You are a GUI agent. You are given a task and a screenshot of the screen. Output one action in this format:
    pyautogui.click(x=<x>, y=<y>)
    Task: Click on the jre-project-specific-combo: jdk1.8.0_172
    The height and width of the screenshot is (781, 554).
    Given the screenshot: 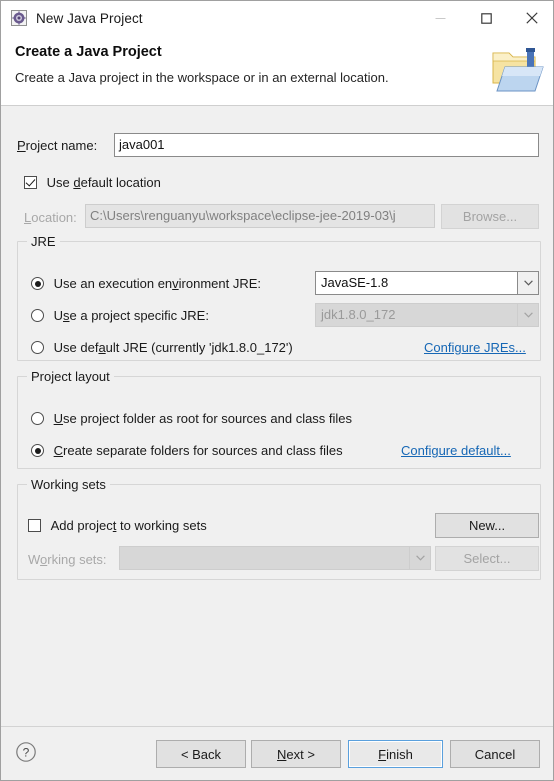 What is the action you would take?
    pyautogui.click(x=427, y=315)
    